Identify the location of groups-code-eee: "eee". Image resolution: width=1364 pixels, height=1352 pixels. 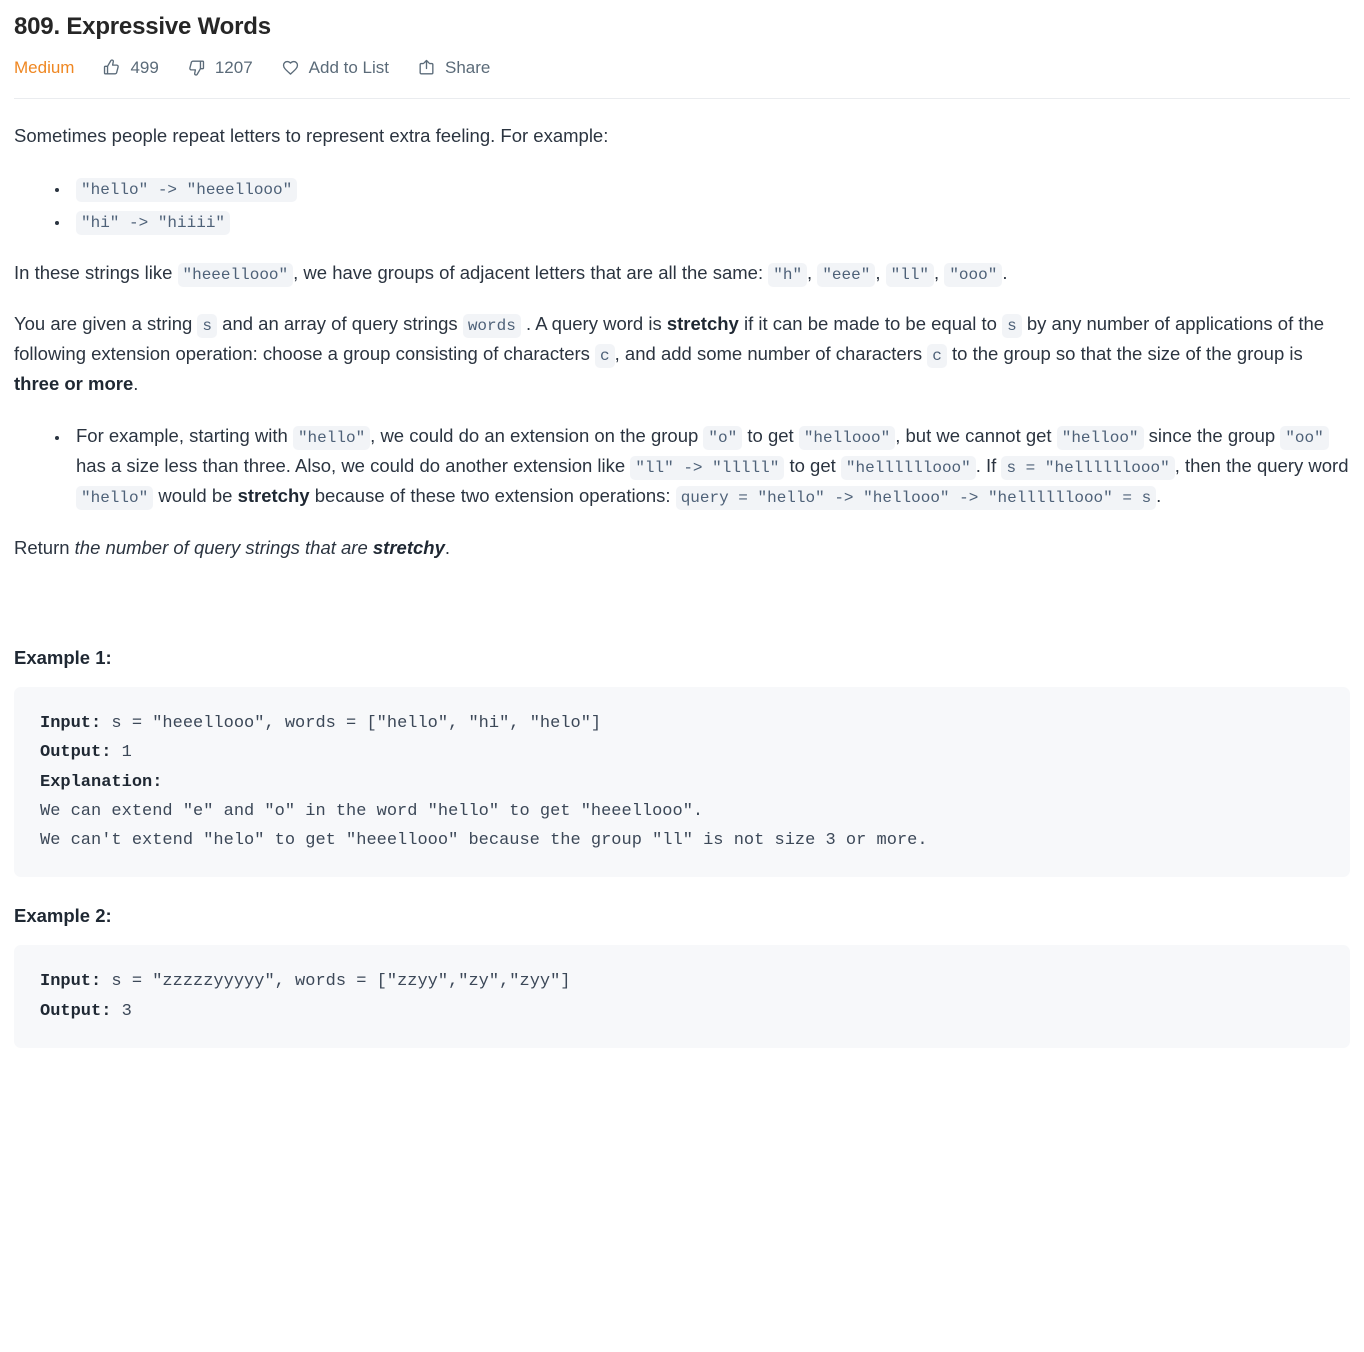
(846, 274).